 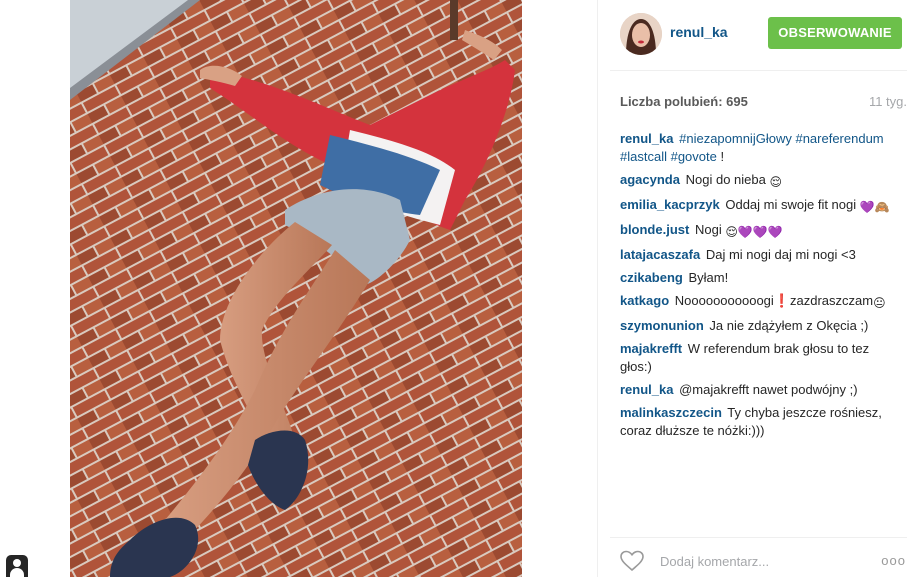 I want to click on hashtag-link: #nareferendum, so click(x=839, y=138).